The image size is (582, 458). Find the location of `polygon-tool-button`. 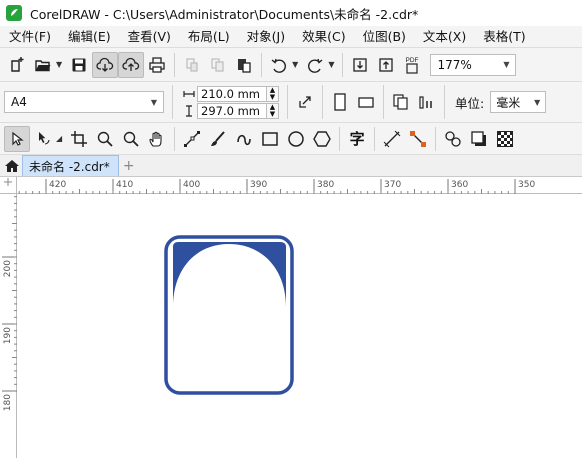

polygon-tool-button is located at coordinates (322, 139).